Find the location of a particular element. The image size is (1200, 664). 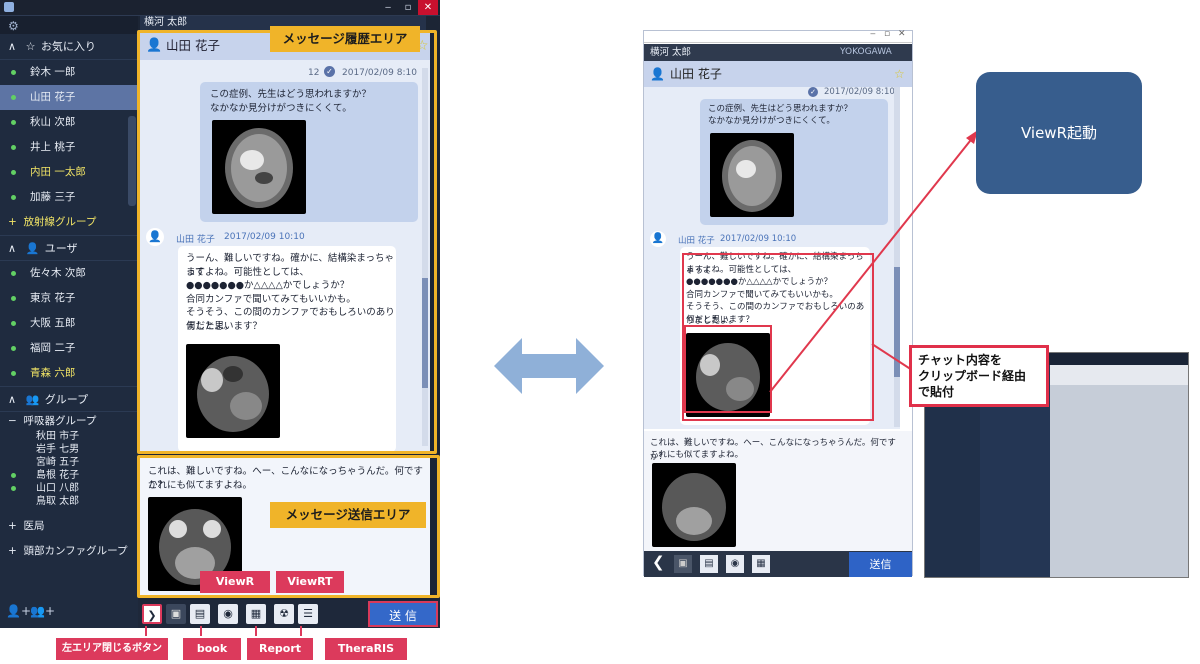

add-user-icon: 👤+ is located at coordinates (18, 611).